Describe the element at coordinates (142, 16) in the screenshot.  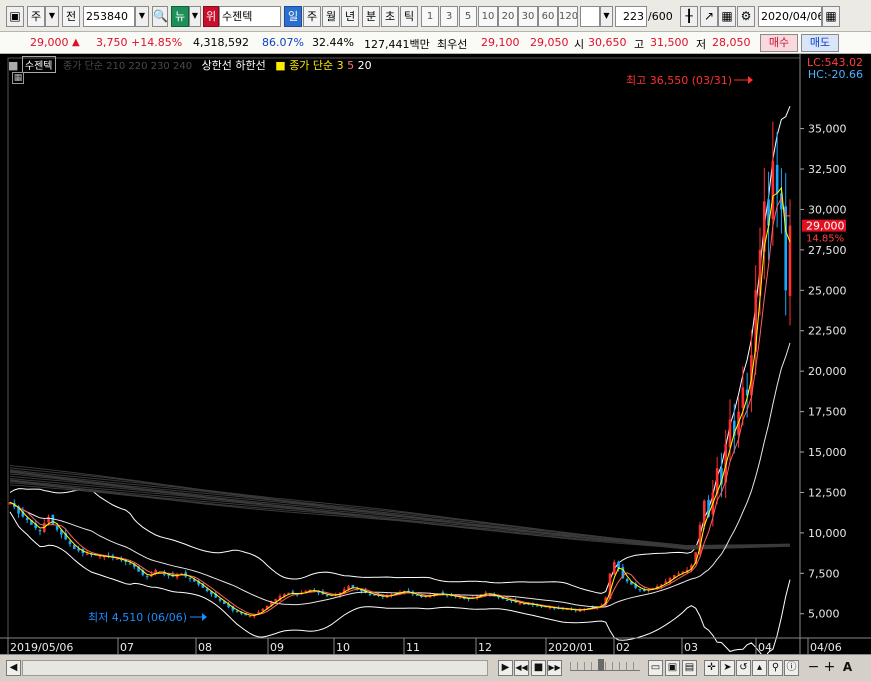
I see `code-dropdown-icon: ▼` at that location.